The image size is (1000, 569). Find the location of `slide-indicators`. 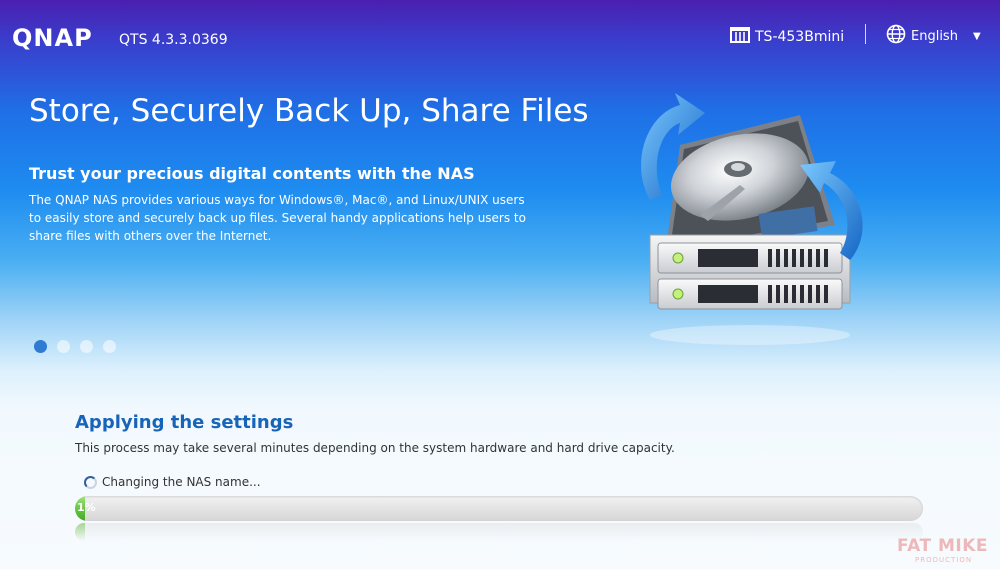

slide-indicators is located at coordinates (75, 346).